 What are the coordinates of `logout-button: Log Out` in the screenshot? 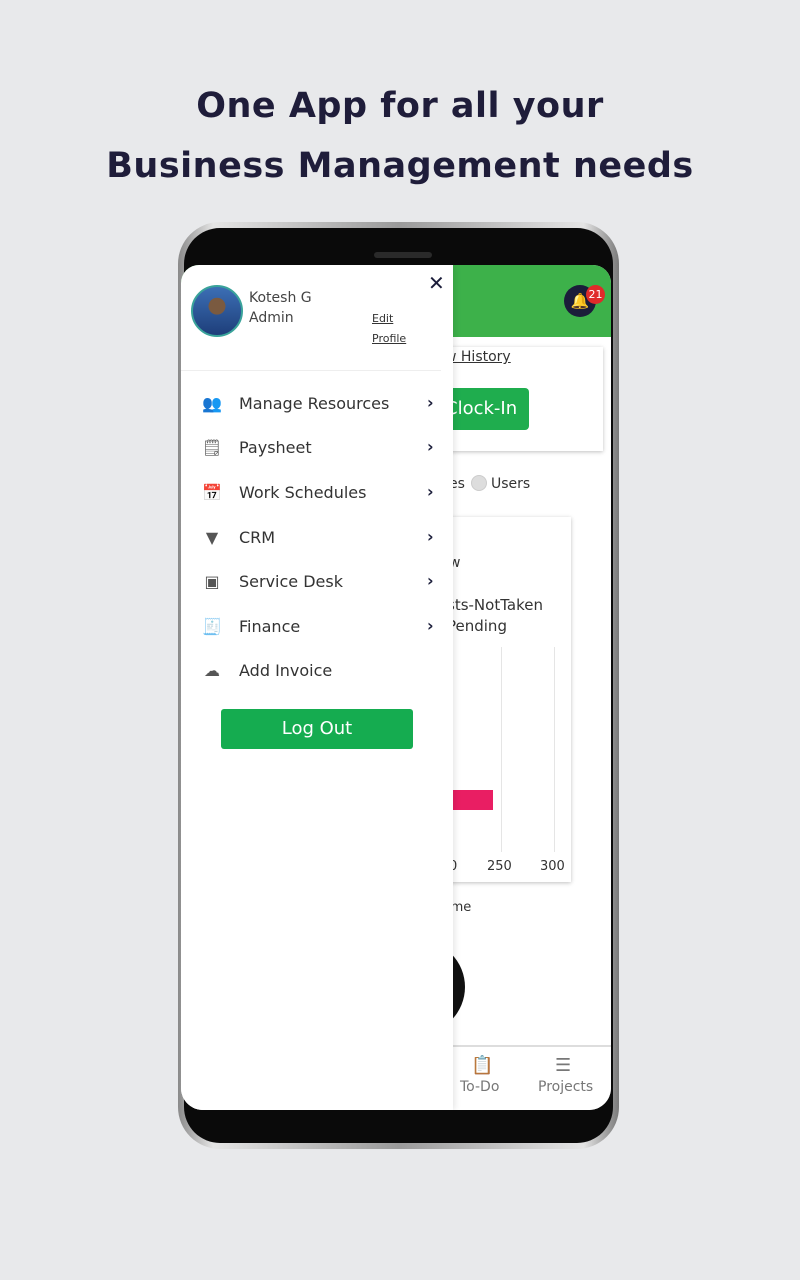 It's located at (317, 729).